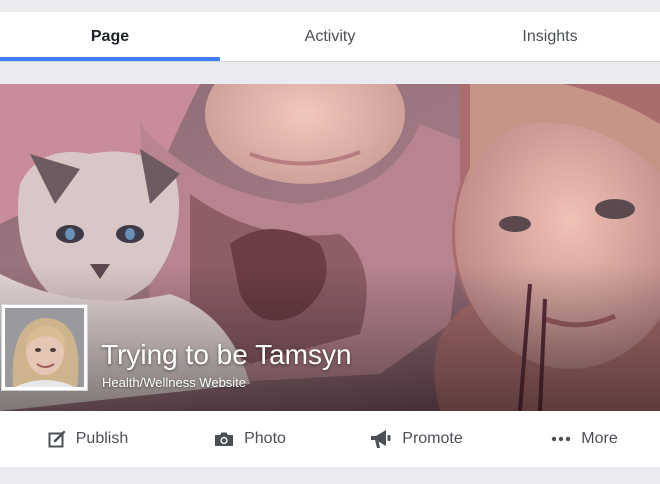 This screenshot has width=660, height=484. What do you see at coordinates (599, 438) in the screenshot?
I see `more-label: More` at bounding box center [599, 438].